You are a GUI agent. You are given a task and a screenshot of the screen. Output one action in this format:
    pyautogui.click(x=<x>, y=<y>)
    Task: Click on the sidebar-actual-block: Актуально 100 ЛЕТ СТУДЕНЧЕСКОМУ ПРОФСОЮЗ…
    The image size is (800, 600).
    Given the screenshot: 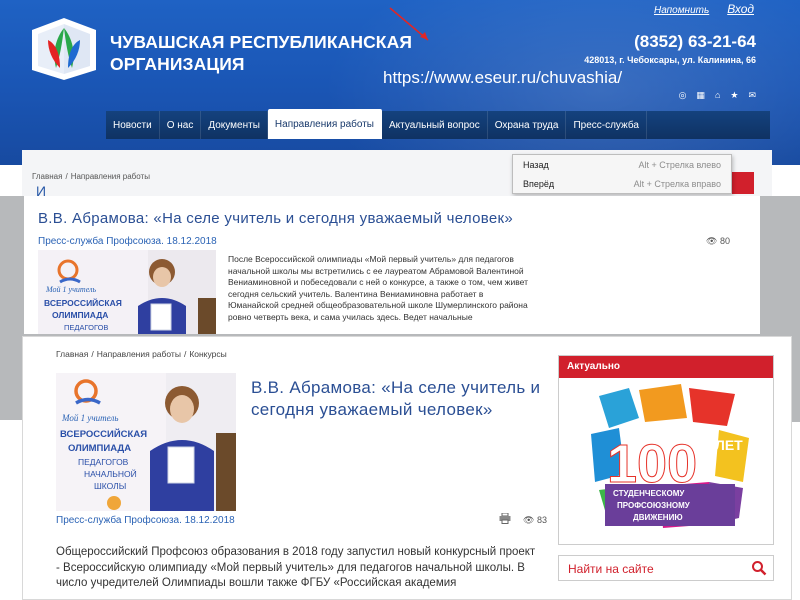 What is the action you would take?
    pyautogui.click(x=666, y=450)
    